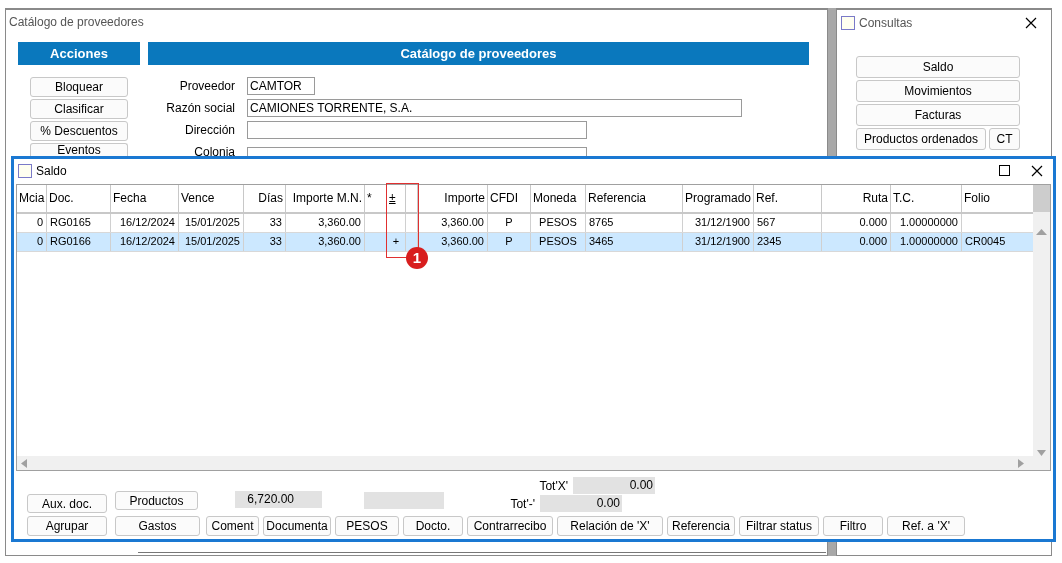 This screenshot has height=563, width=1062. What do you see at coordinates (904, 198) in the screenshot?
I see `column-header: T.C.` at bounding box center [904, 198].